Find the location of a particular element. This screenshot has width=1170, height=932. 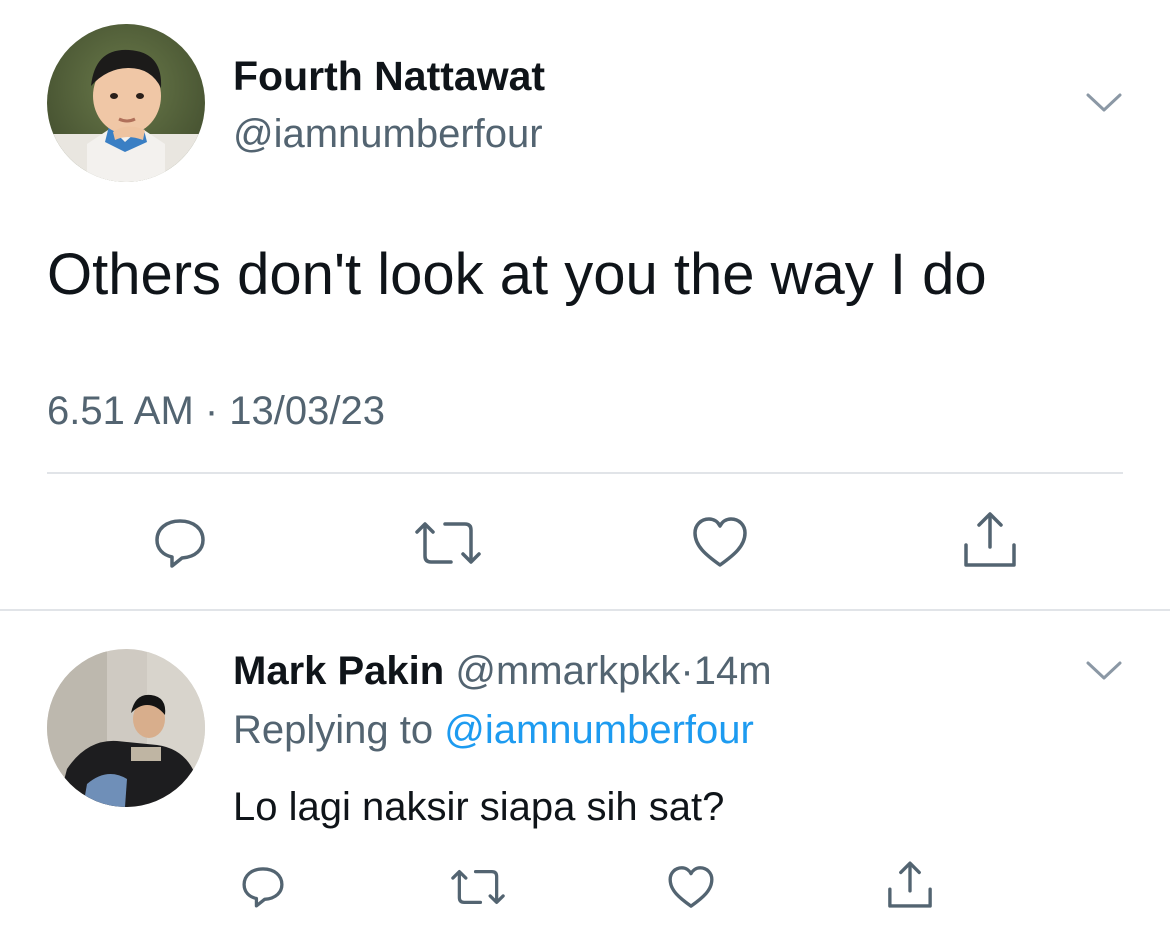

reply-like-icon is located at coordinates (691, 887).